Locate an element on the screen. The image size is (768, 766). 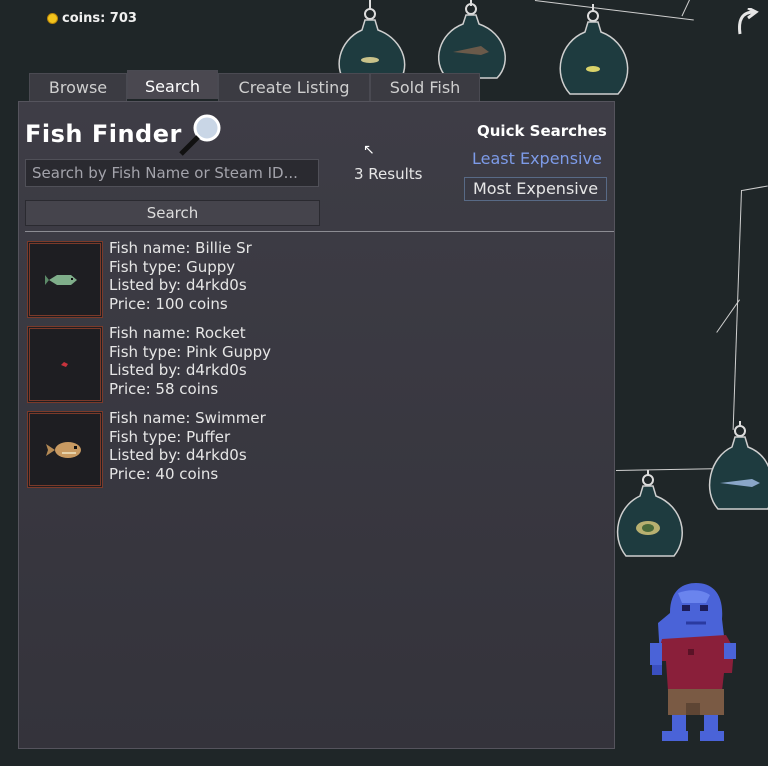
fish-type: Fish type: Puffer is located at coordinates (170, 436).